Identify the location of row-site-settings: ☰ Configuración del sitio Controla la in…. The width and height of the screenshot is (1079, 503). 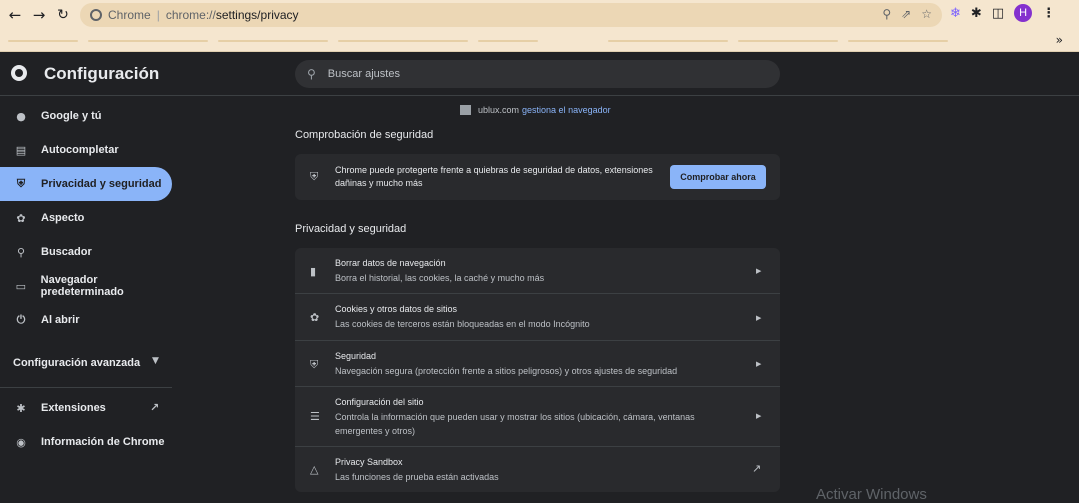
(537, 416).